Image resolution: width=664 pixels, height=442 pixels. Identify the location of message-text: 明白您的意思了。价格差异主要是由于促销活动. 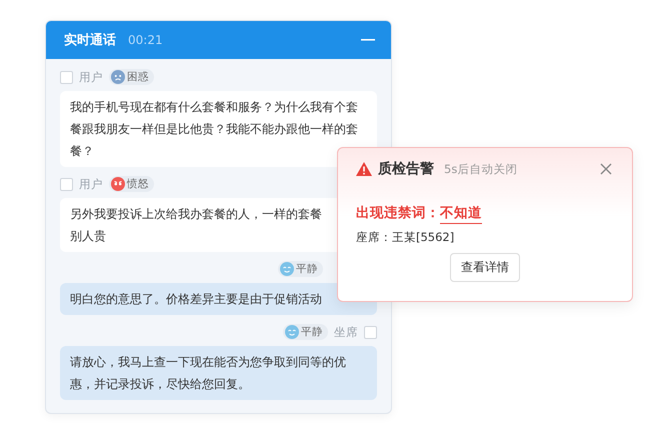
(196, 299).